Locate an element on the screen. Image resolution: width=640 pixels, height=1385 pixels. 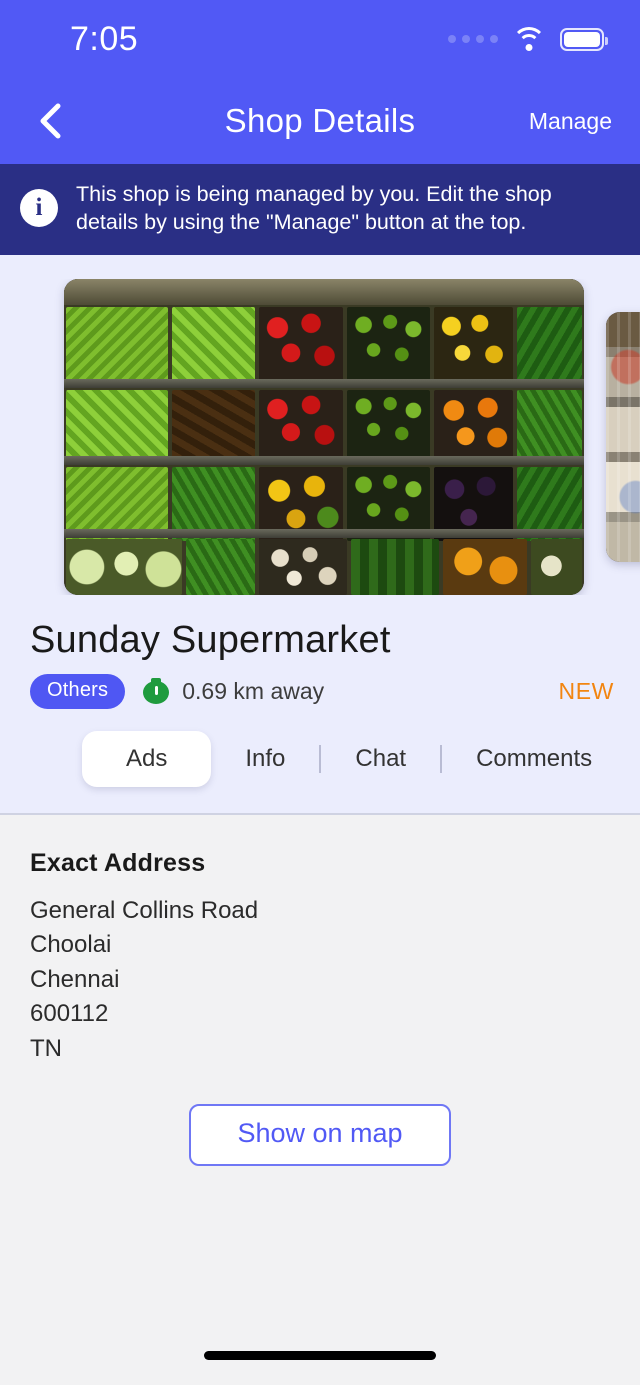
home-indicator is located at coordinates (320, 1355).